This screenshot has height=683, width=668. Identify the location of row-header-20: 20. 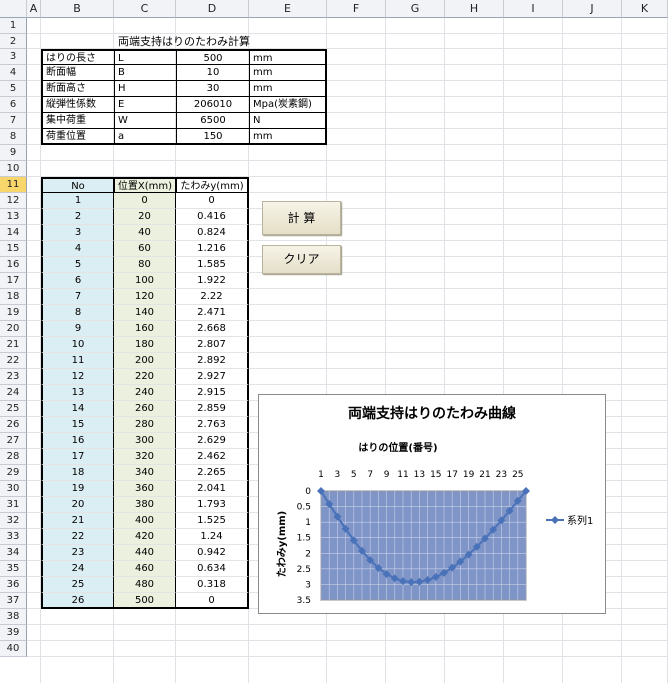
(13, 329).